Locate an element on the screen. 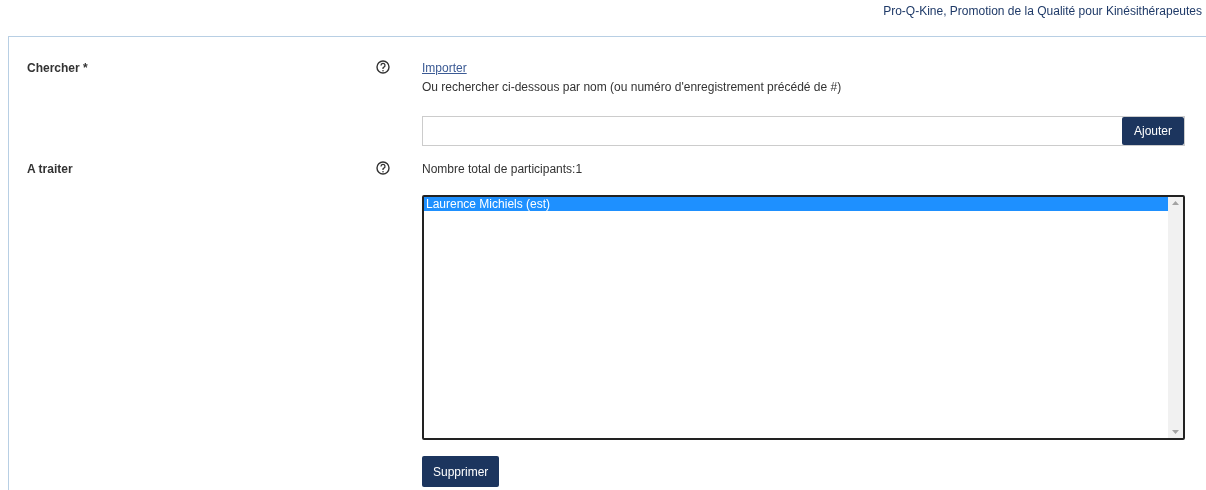 This screenshot has width=1206, height=490. add-button: Ajouter is located at coordinates (1152, 131).